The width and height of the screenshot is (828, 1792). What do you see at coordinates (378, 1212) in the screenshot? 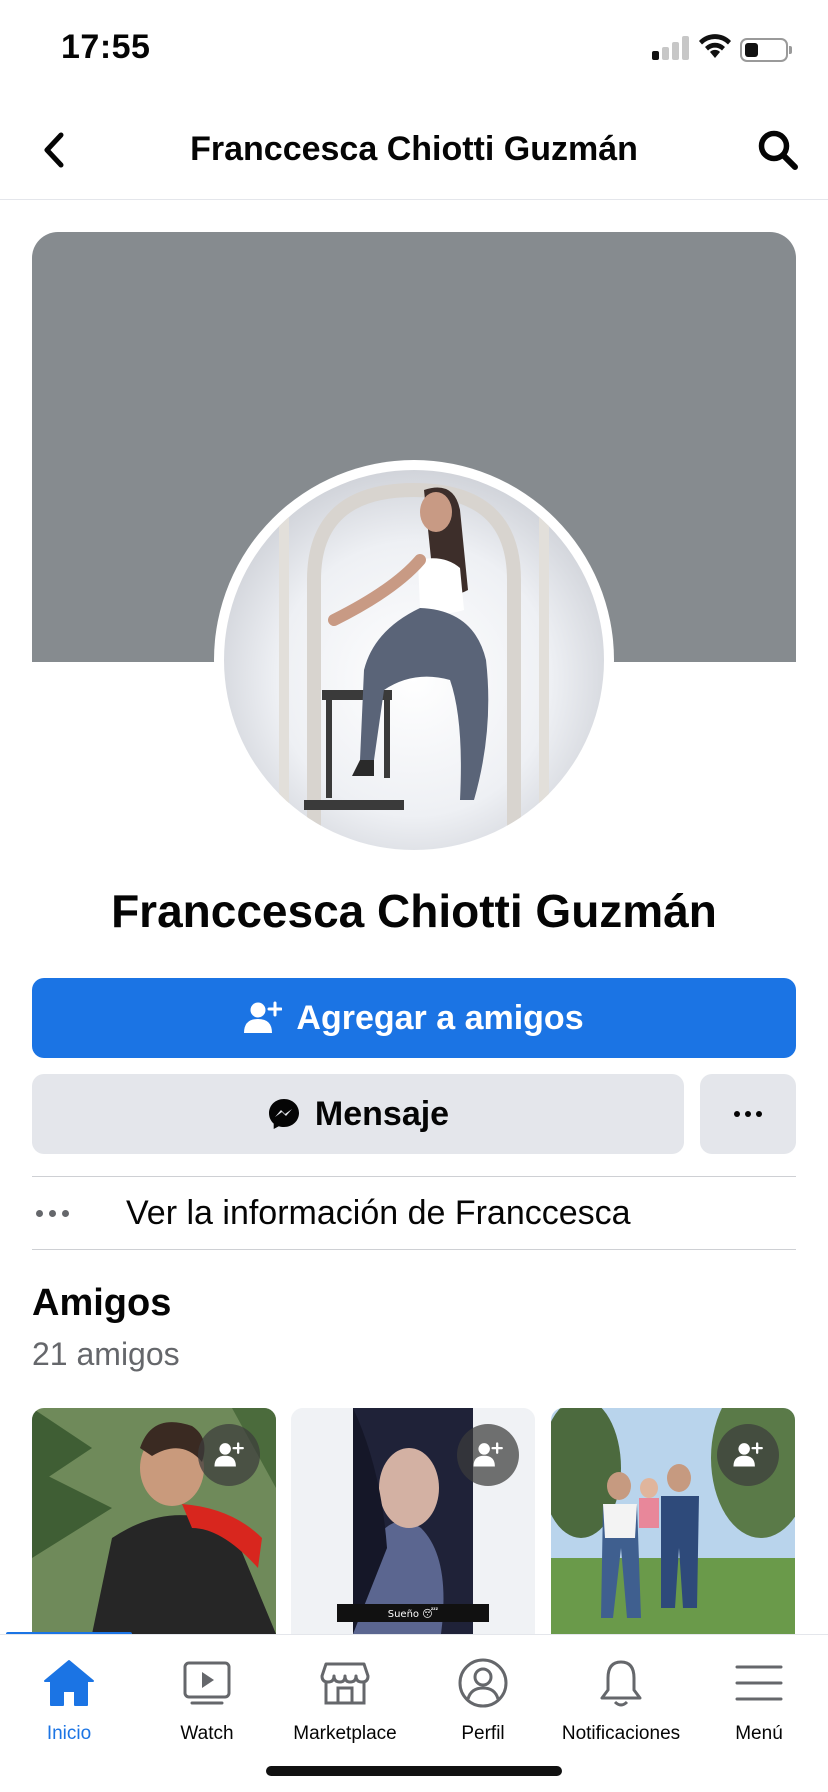
I see `see-info-label: Ver la información de Franccesca` at bounding box center [378, 1212].